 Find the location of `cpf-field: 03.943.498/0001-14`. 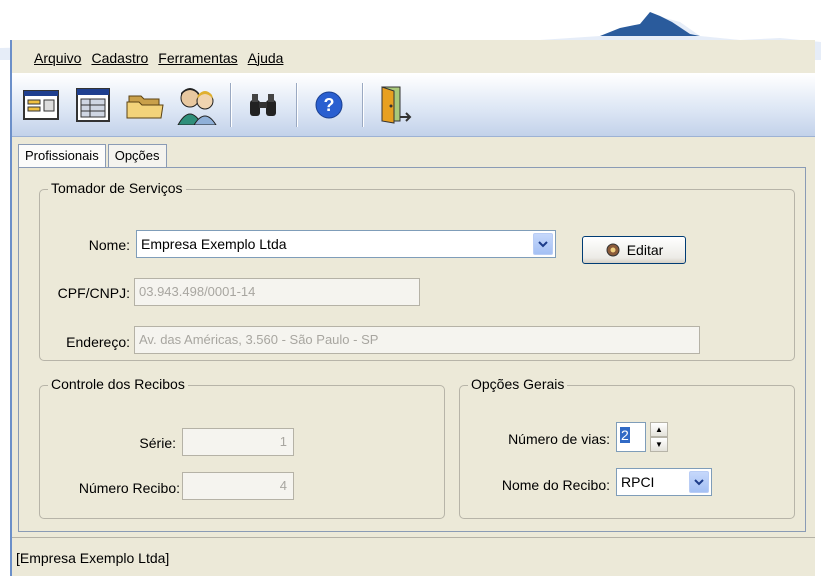

cpf-field: 03.943.498/0001-14 is located at coordinates (277, 292).